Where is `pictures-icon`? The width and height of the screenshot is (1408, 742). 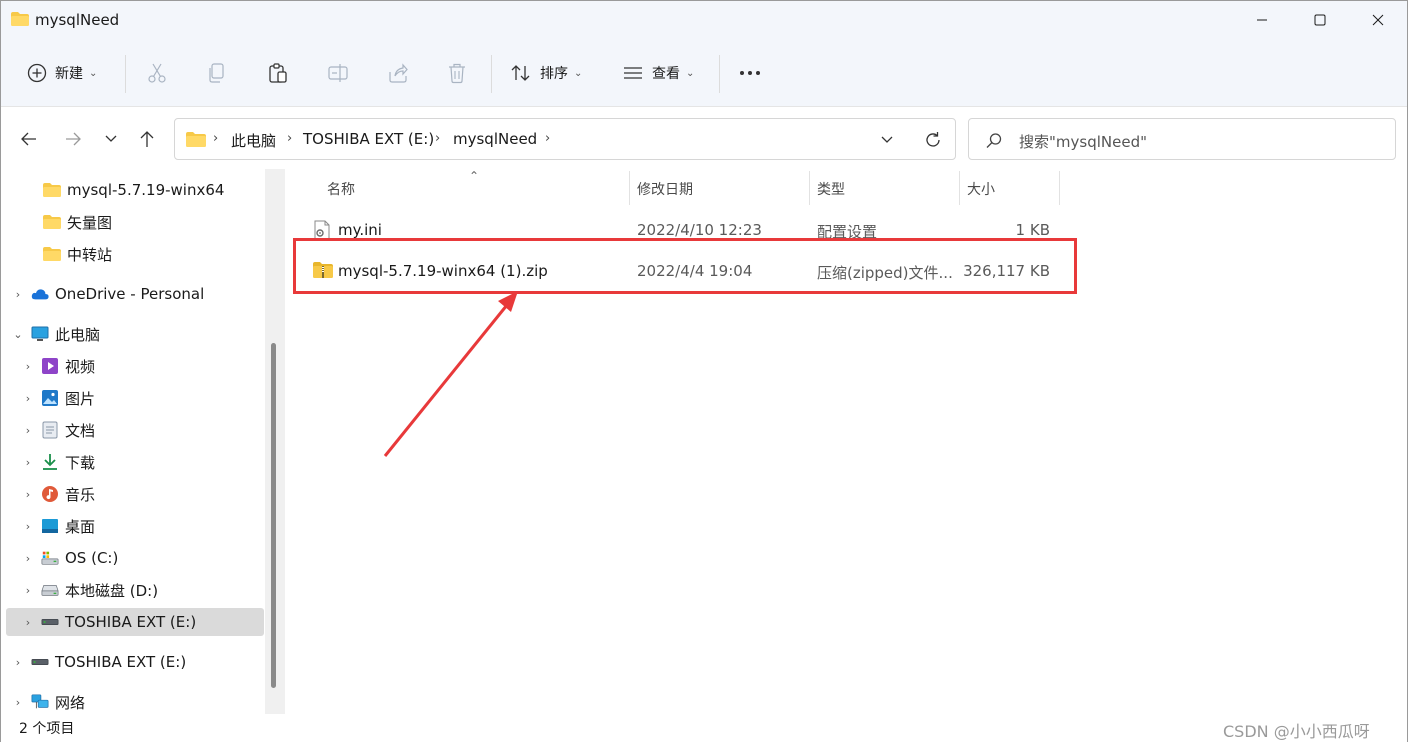 pictures-icon is located at coordinates (50, 398).